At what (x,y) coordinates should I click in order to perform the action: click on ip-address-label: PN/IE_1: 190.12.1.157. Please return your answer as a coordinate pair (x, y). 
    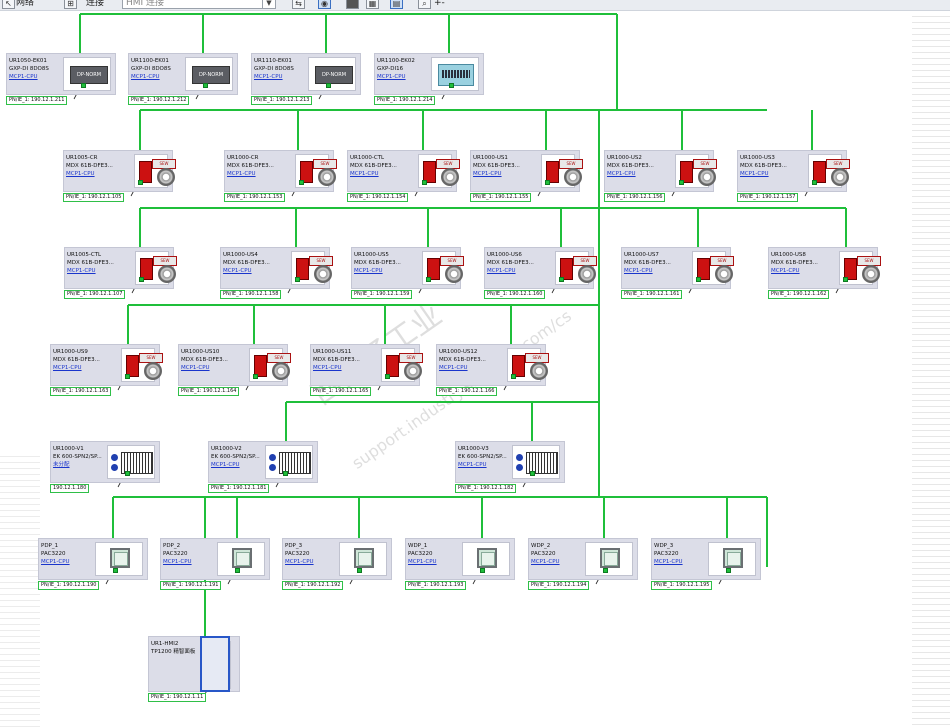
    Looking at the image, I should click on (768, 197).